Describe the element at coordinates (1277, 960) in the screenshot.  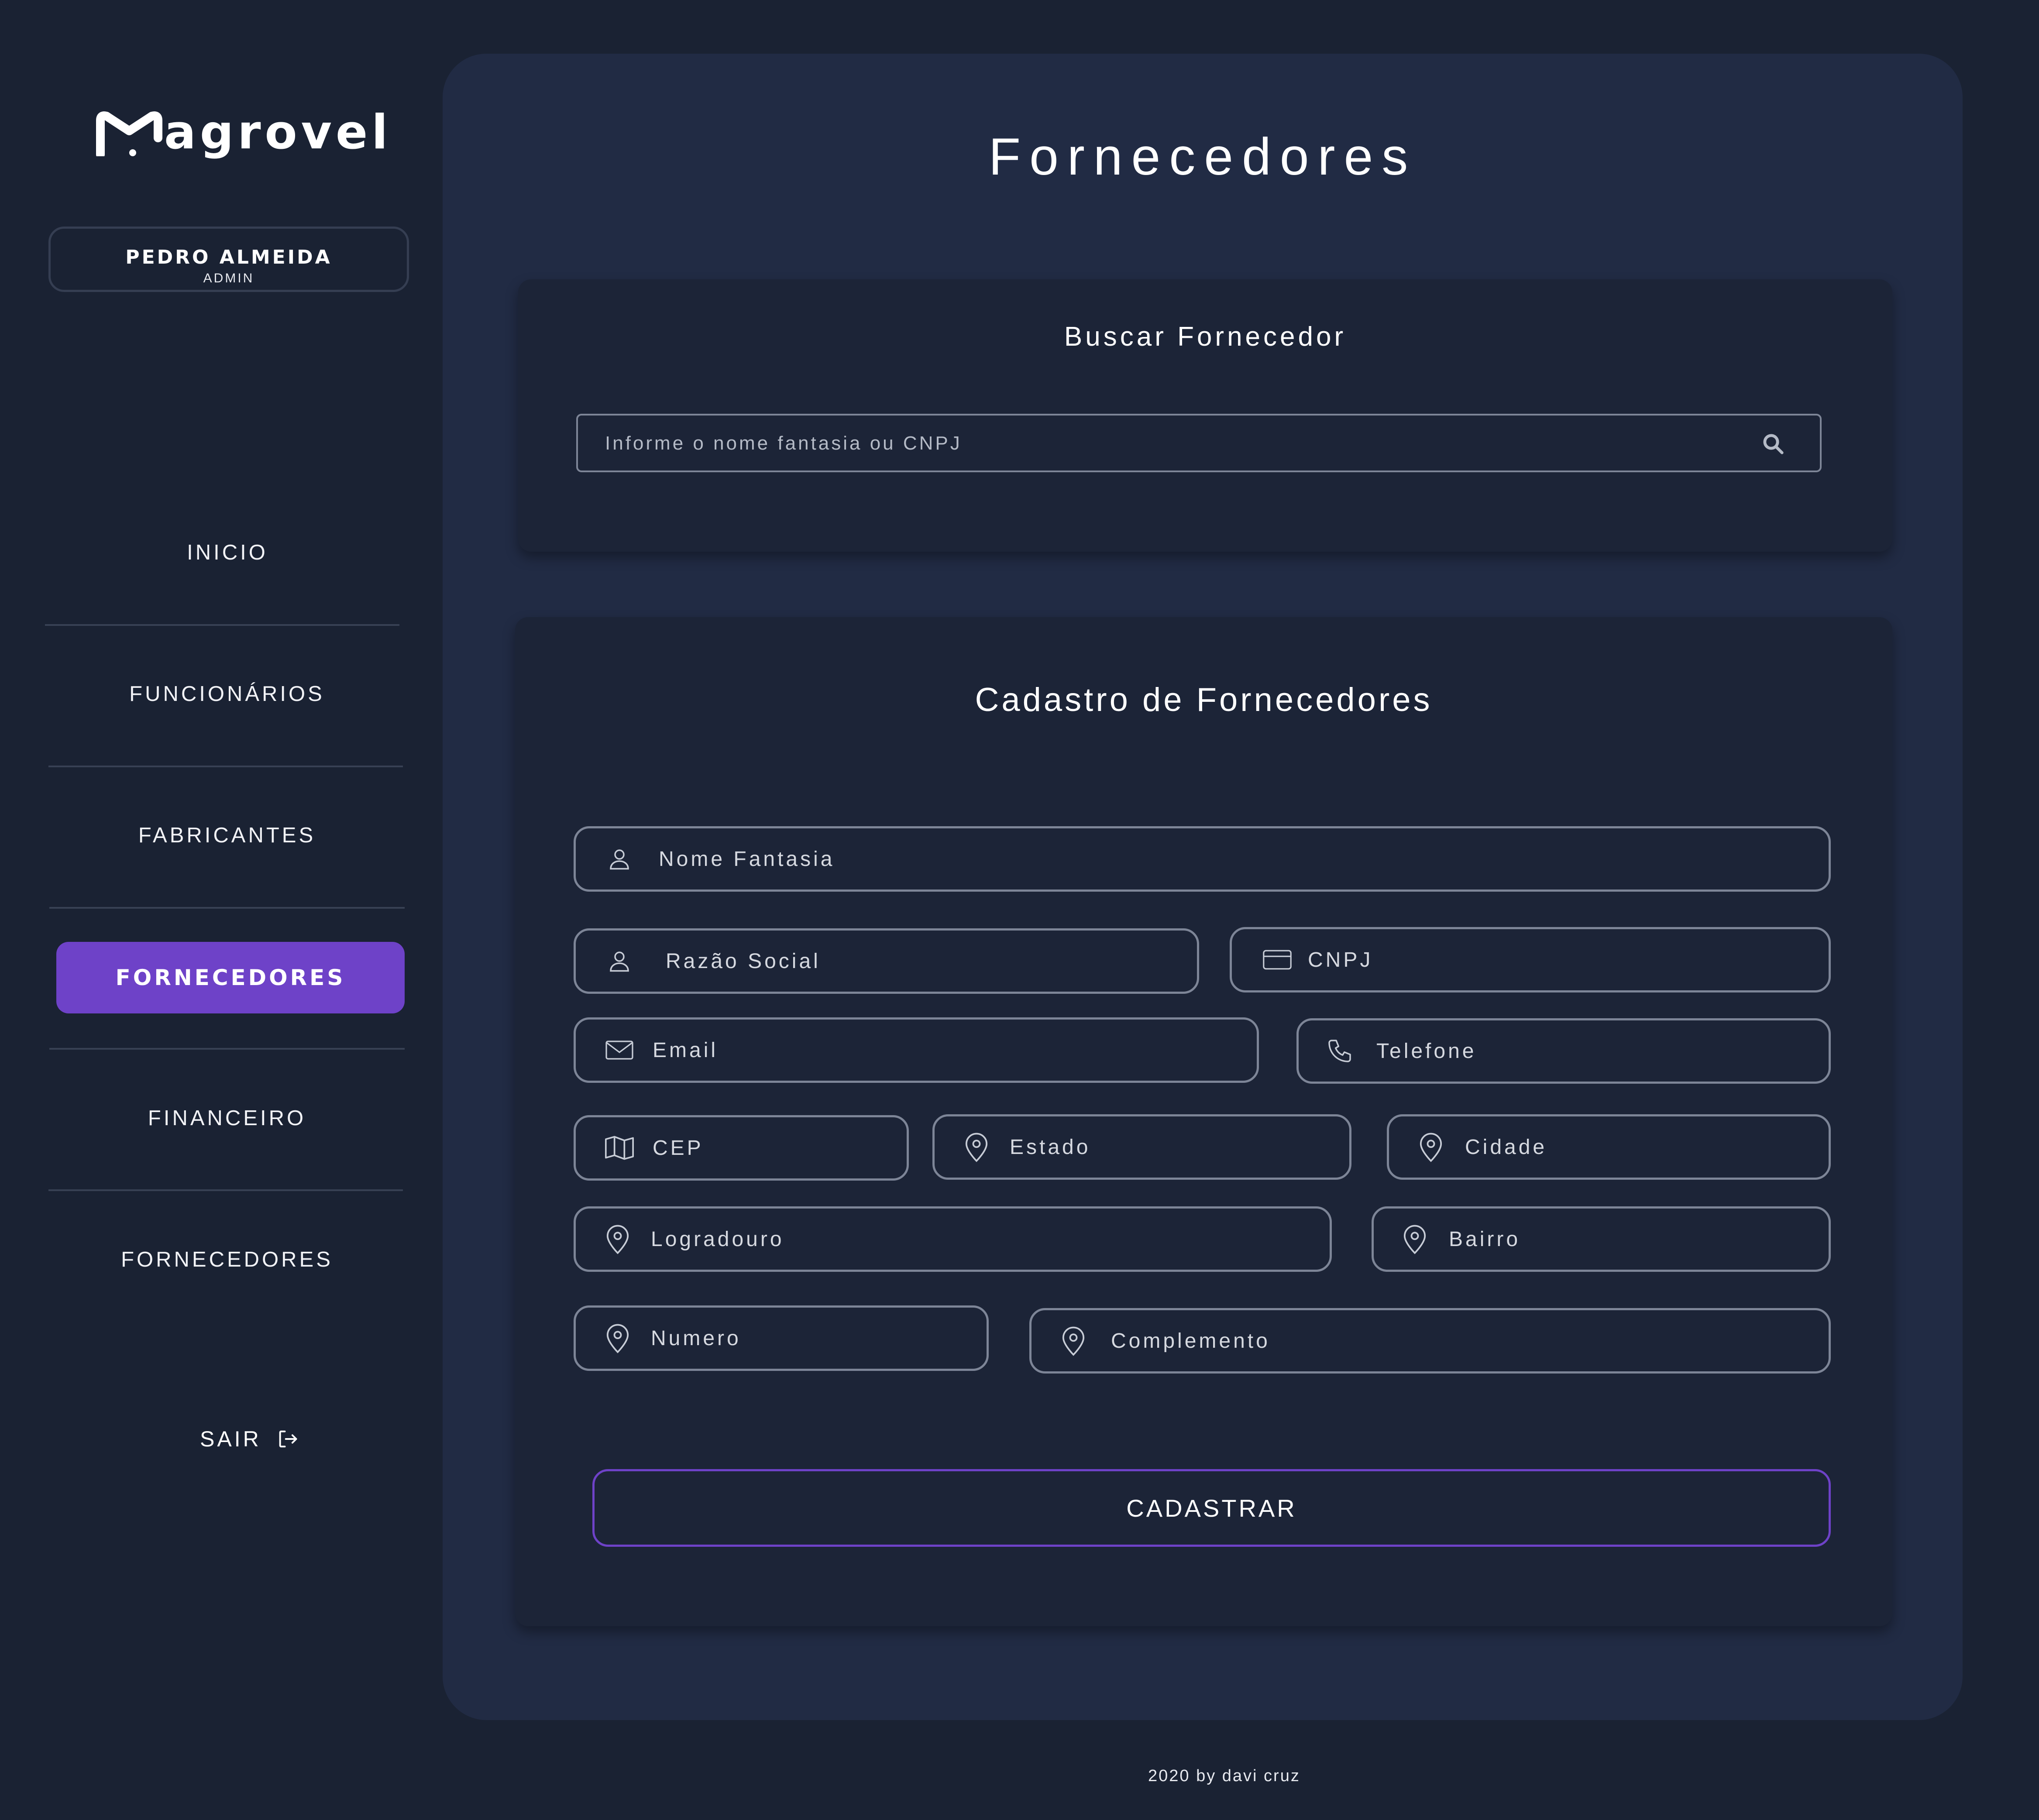
I see `card-icon` at that location.